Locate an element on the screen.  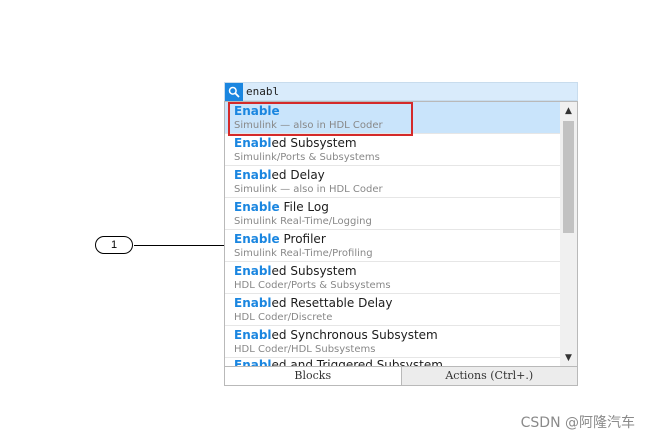
scroll-up-icon: ▲ is located at coordinates (568, 110).